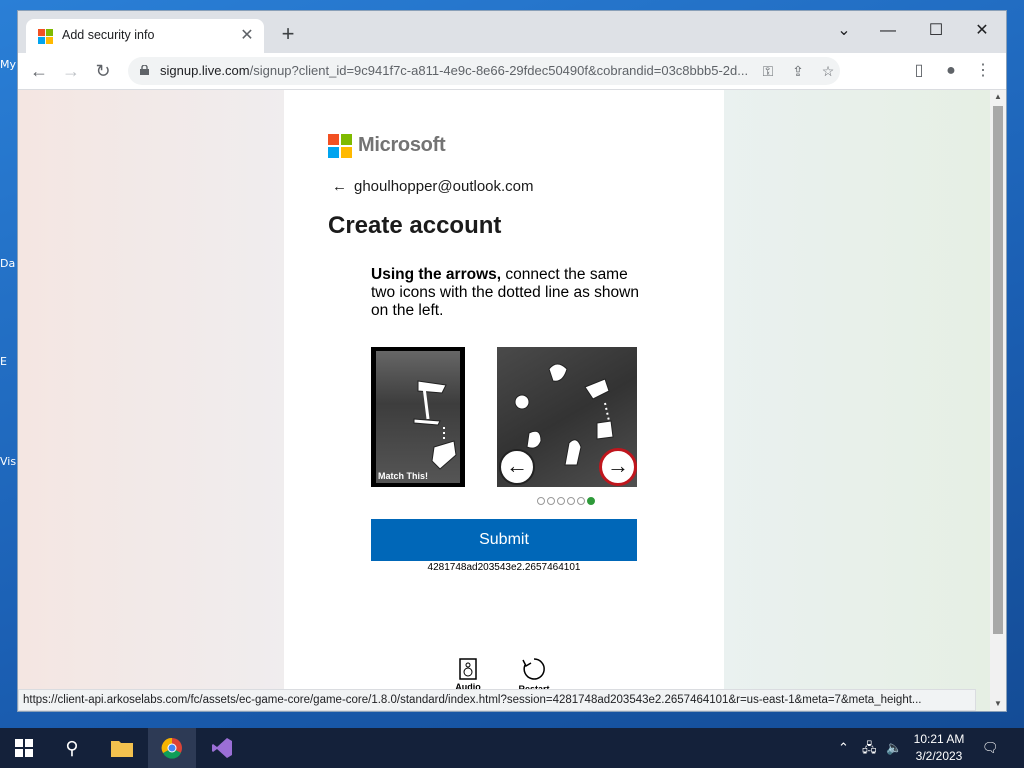  What do you see at coordinates (103, 71) in the screenshot?
I see `reload-icon: ↻` at bounding box center [103, 71].